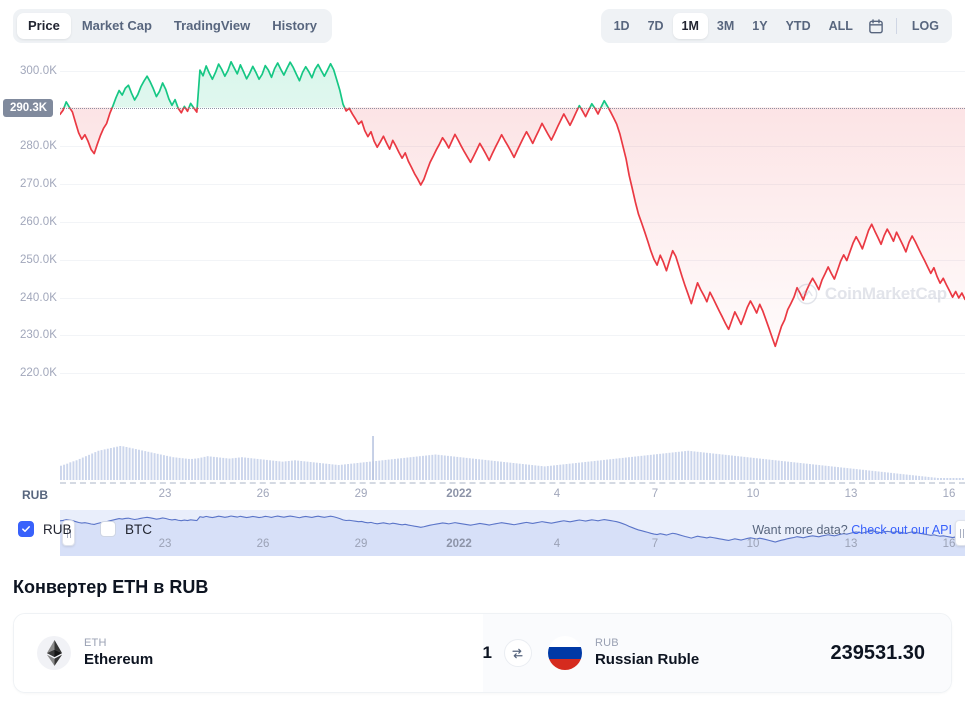 This screenshot has width=965, height=706. I want to click on range-7d: 7D, so click(656, 26).